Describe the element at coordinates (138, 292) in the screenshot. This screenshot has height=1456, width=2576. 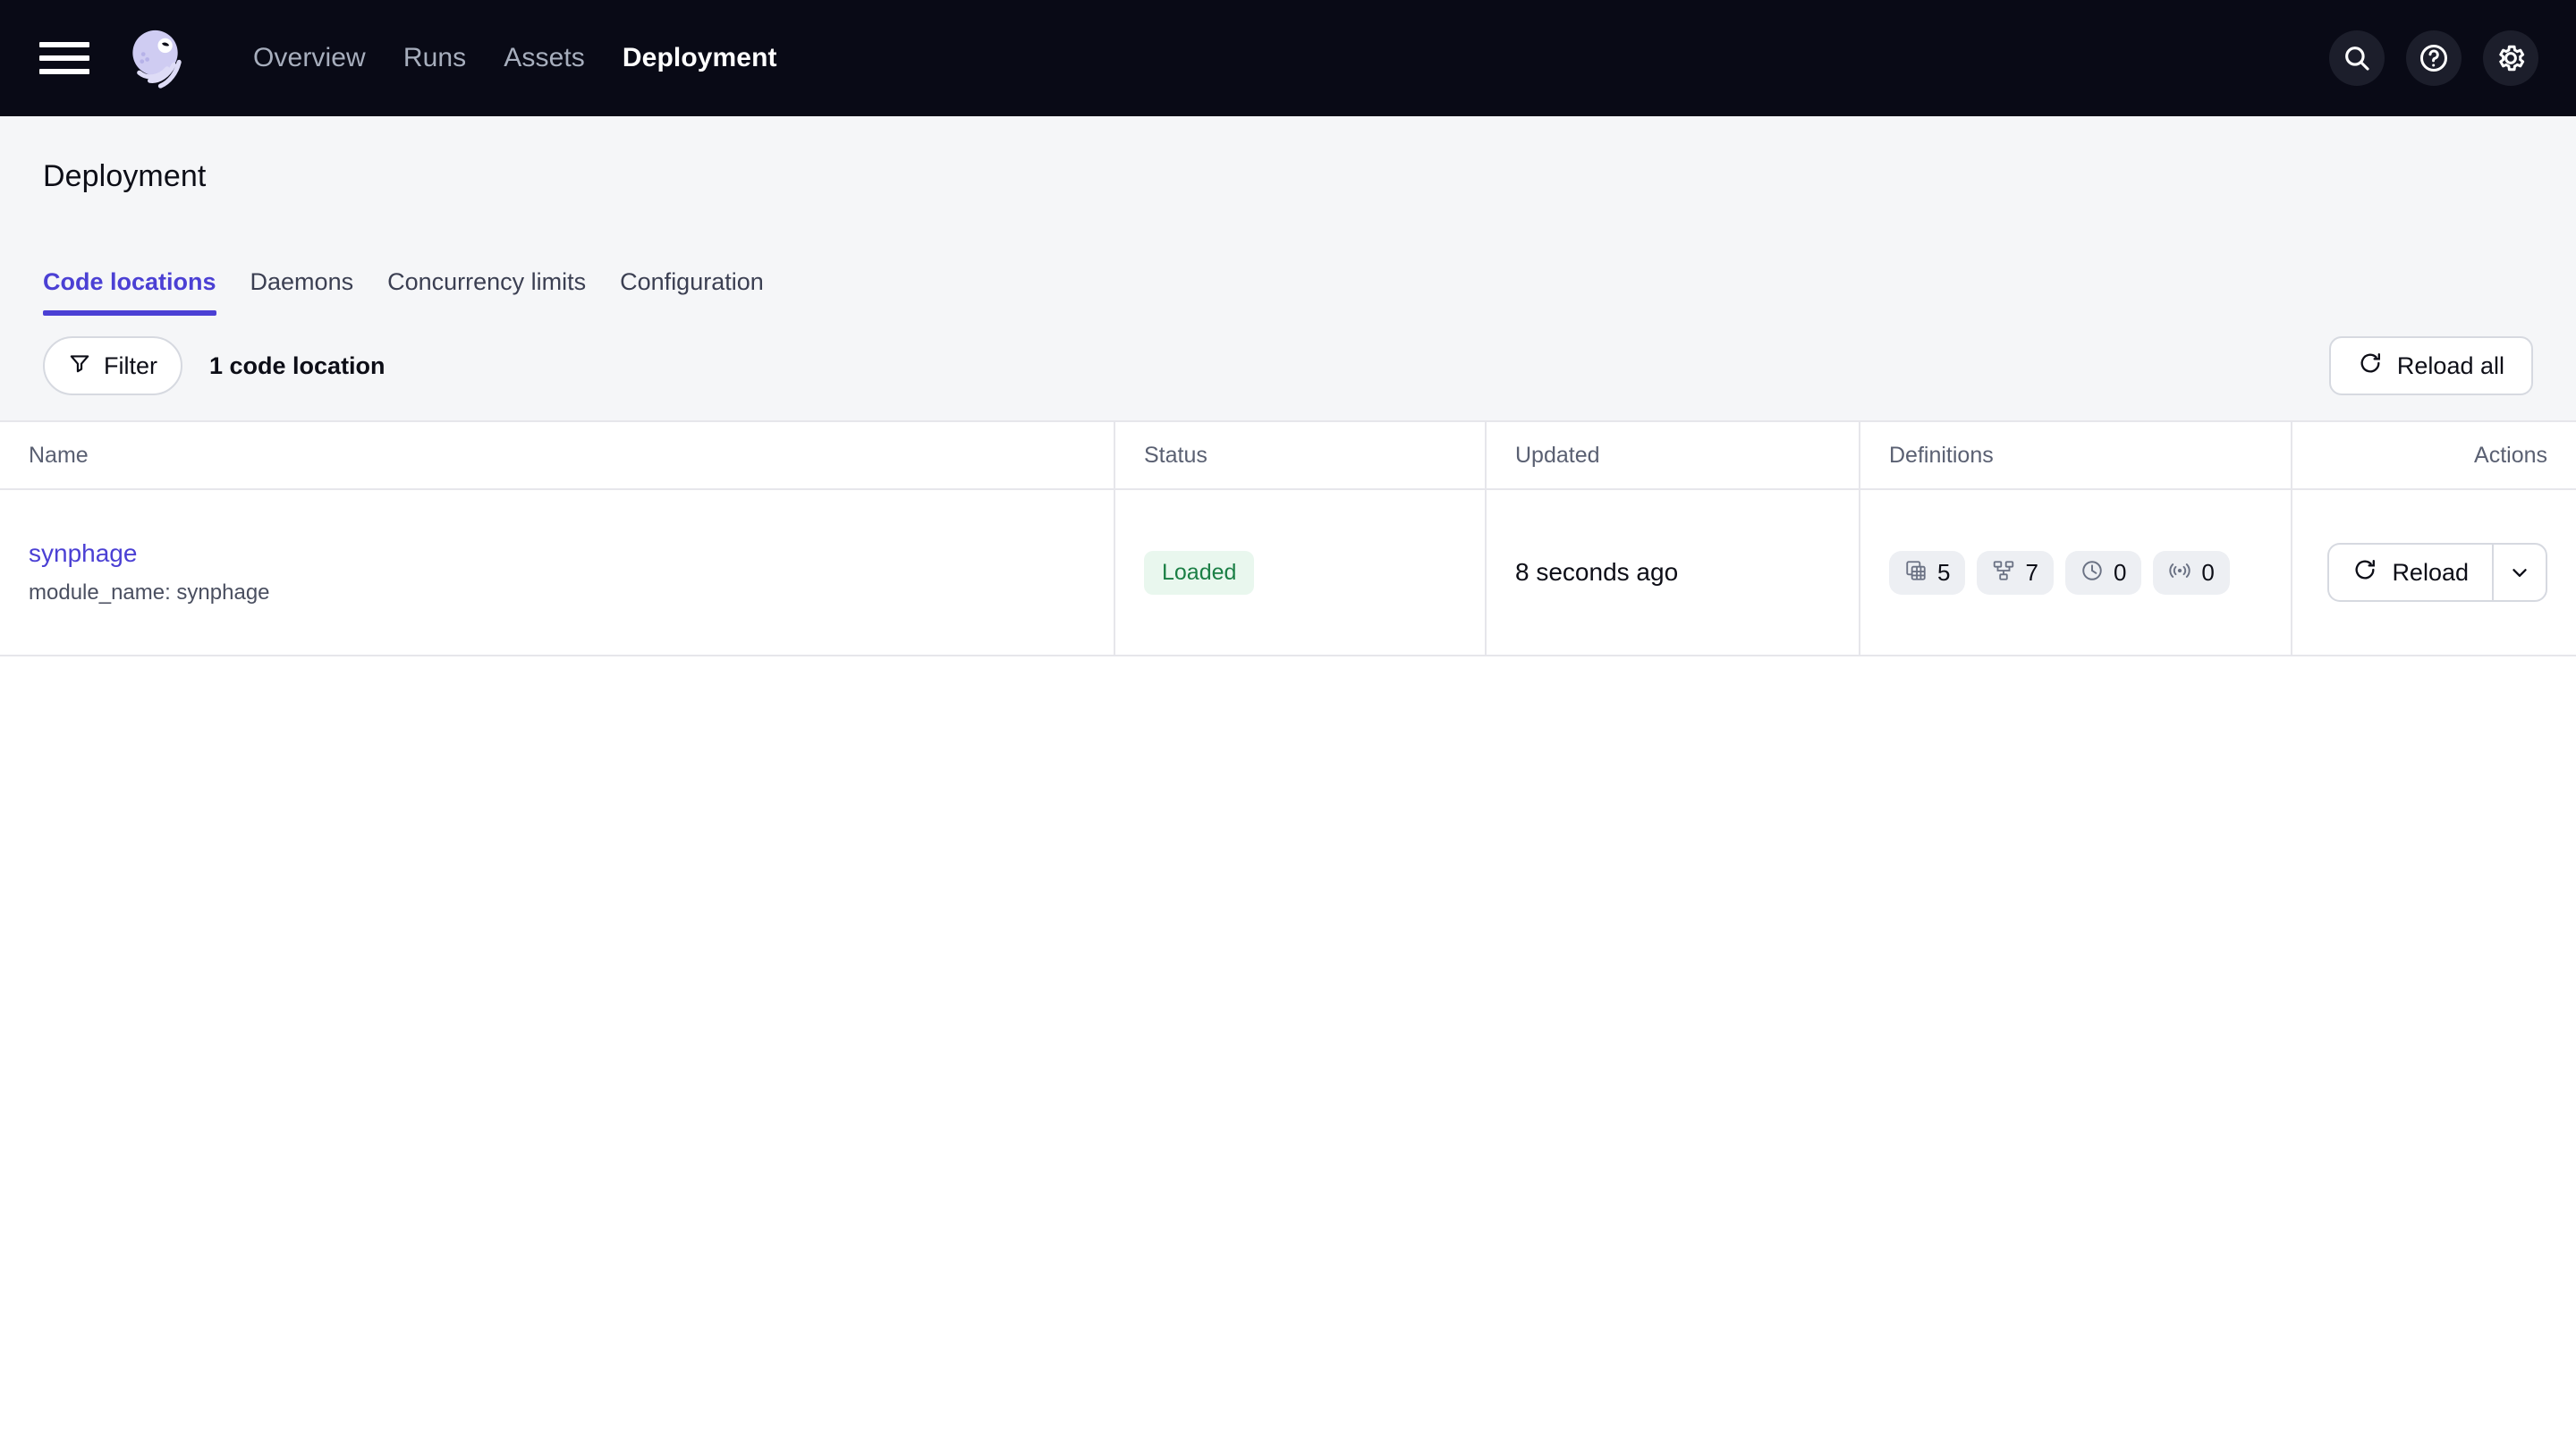
I see `tab-code-locations: Code locations` at that location.